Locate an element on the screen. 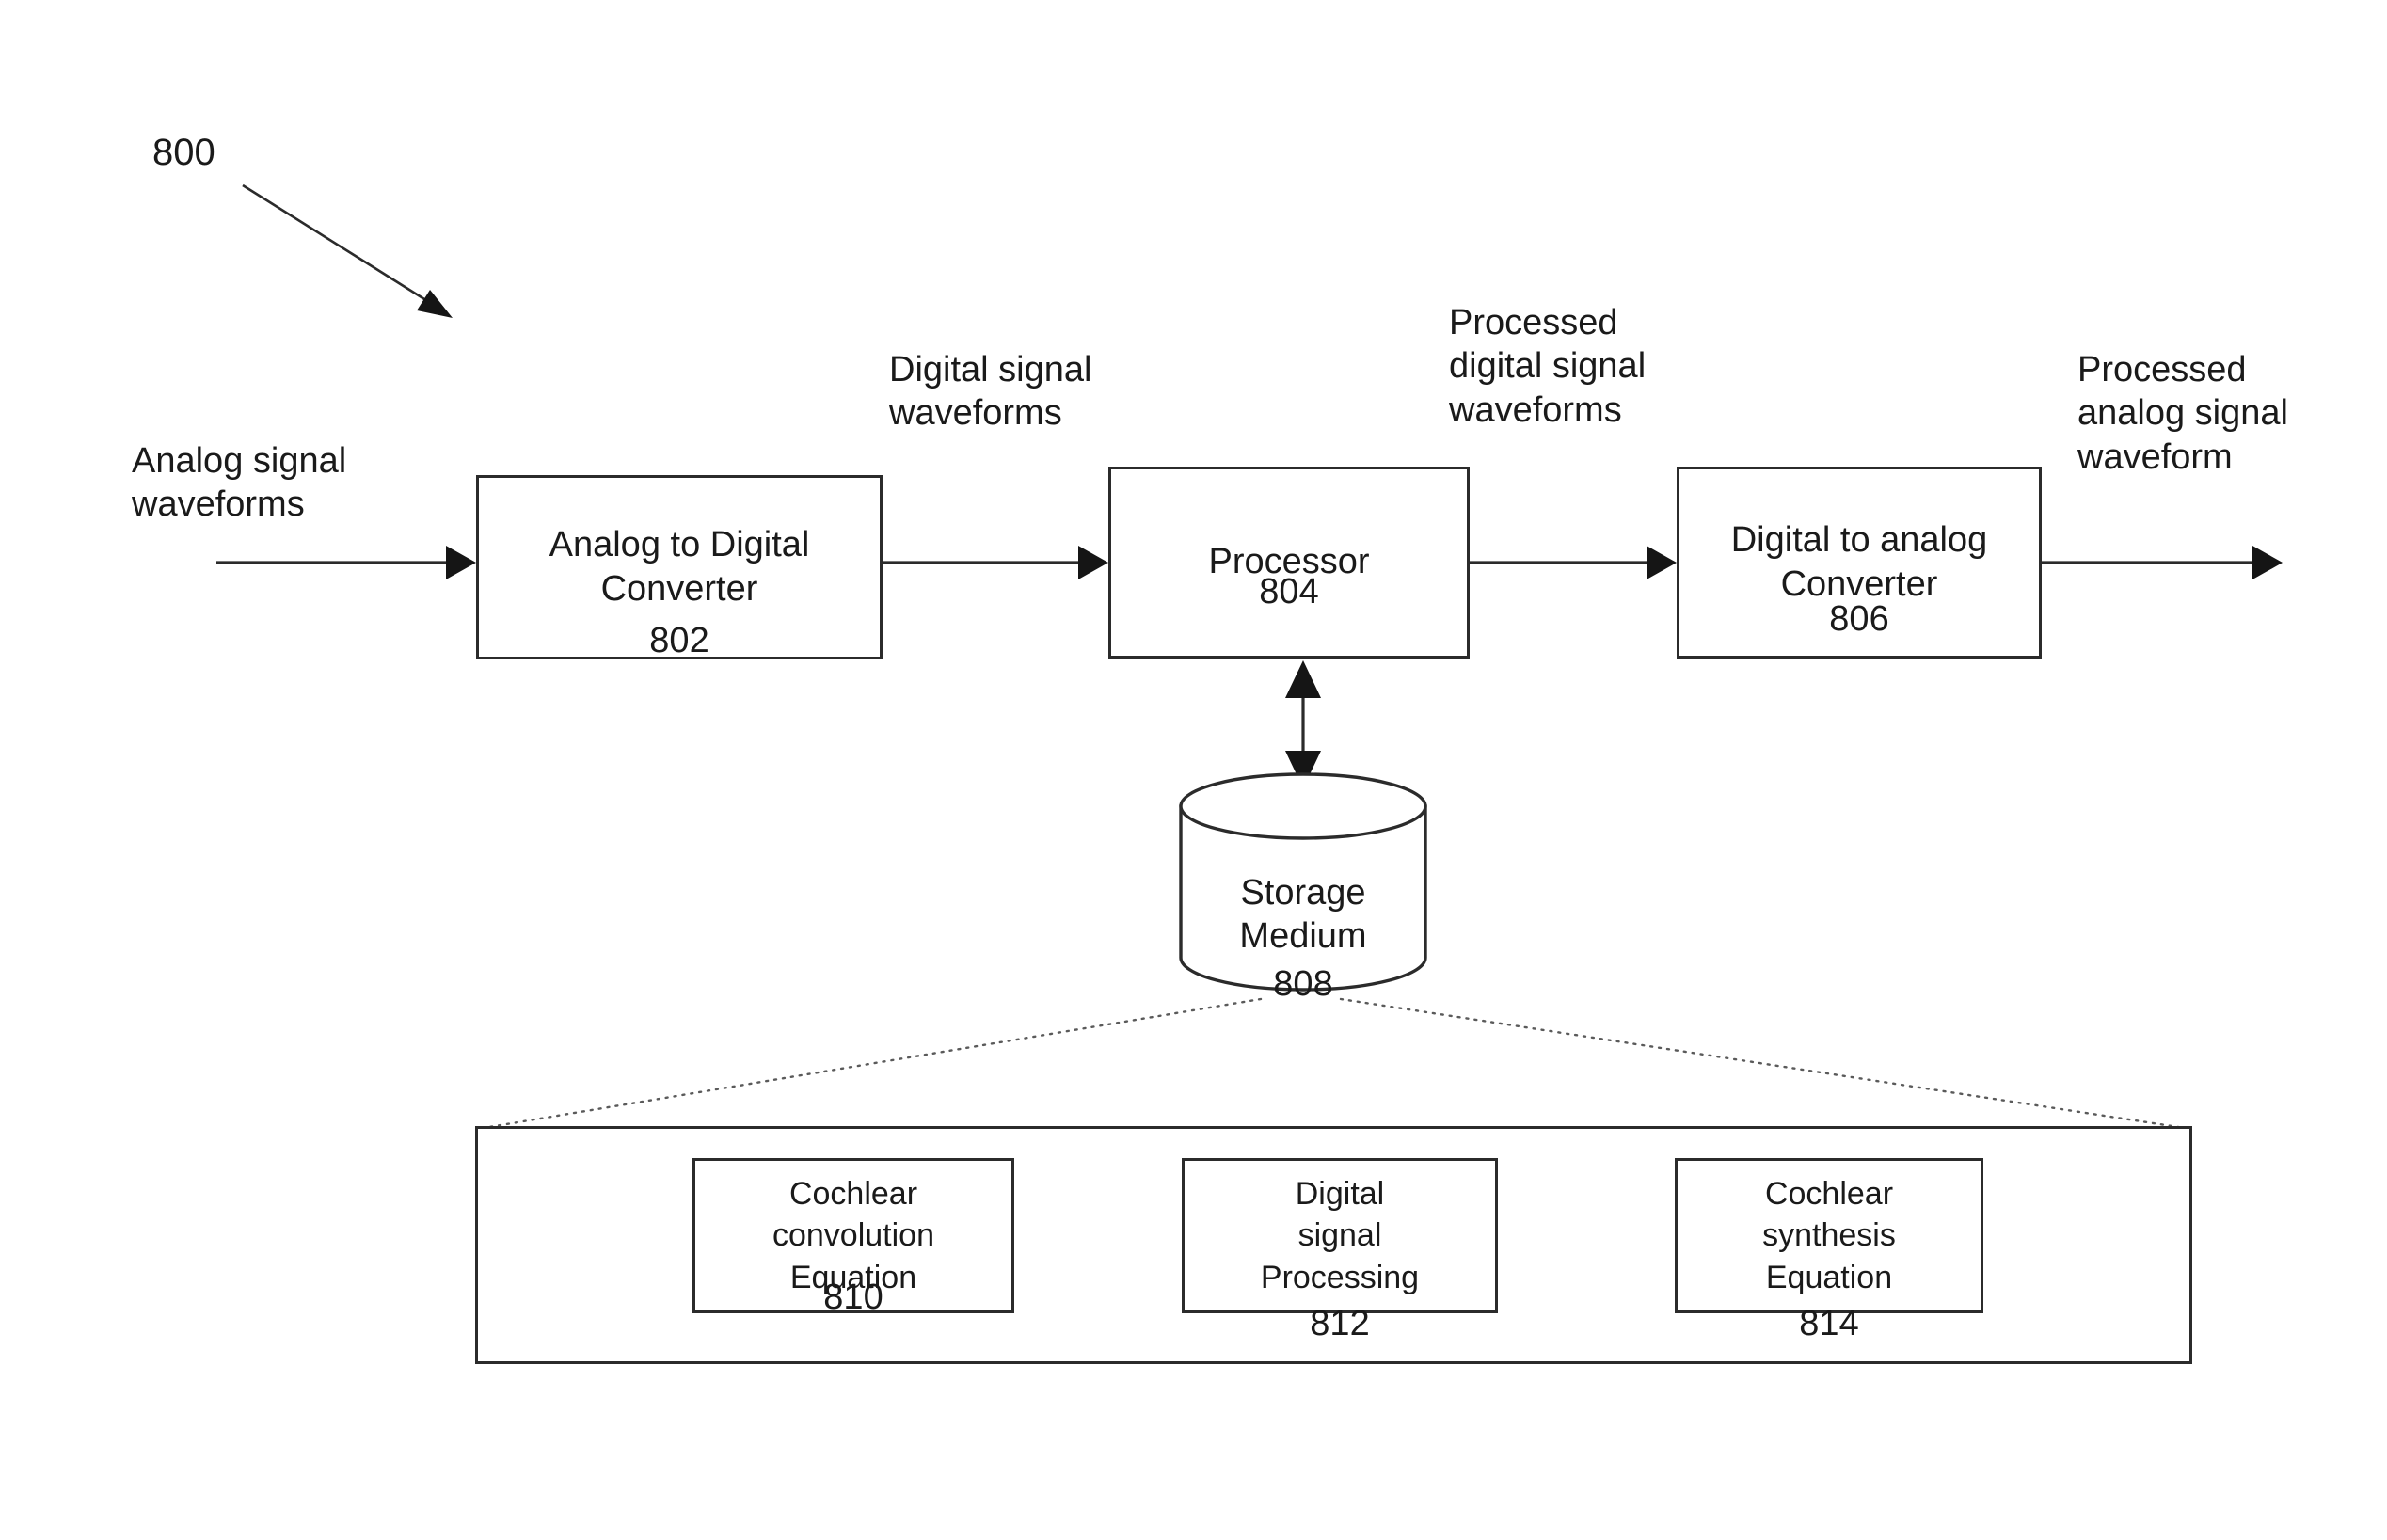  block-812-number: 812 is located at coordinates (1340, 1323).